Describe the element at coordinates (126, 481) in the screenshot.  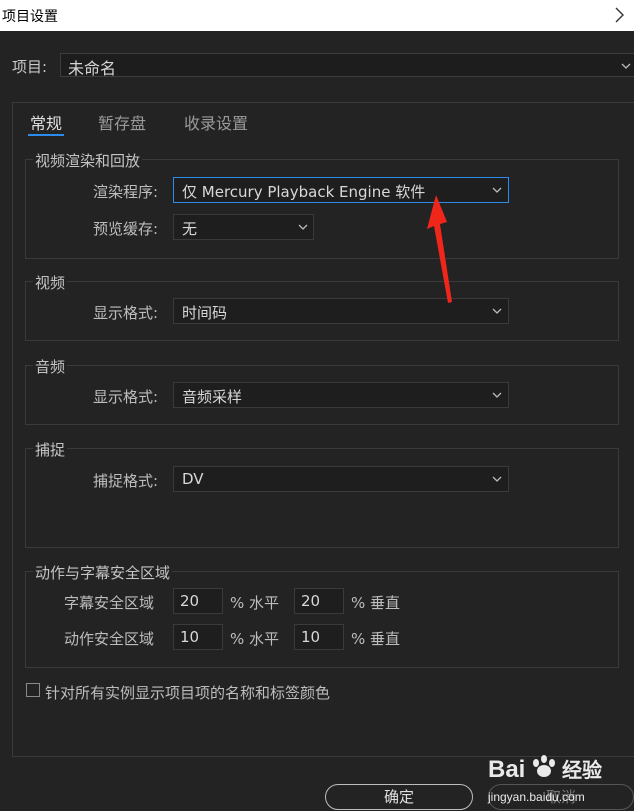
I see `capture-format-label: 捕捉格式:` at that location.